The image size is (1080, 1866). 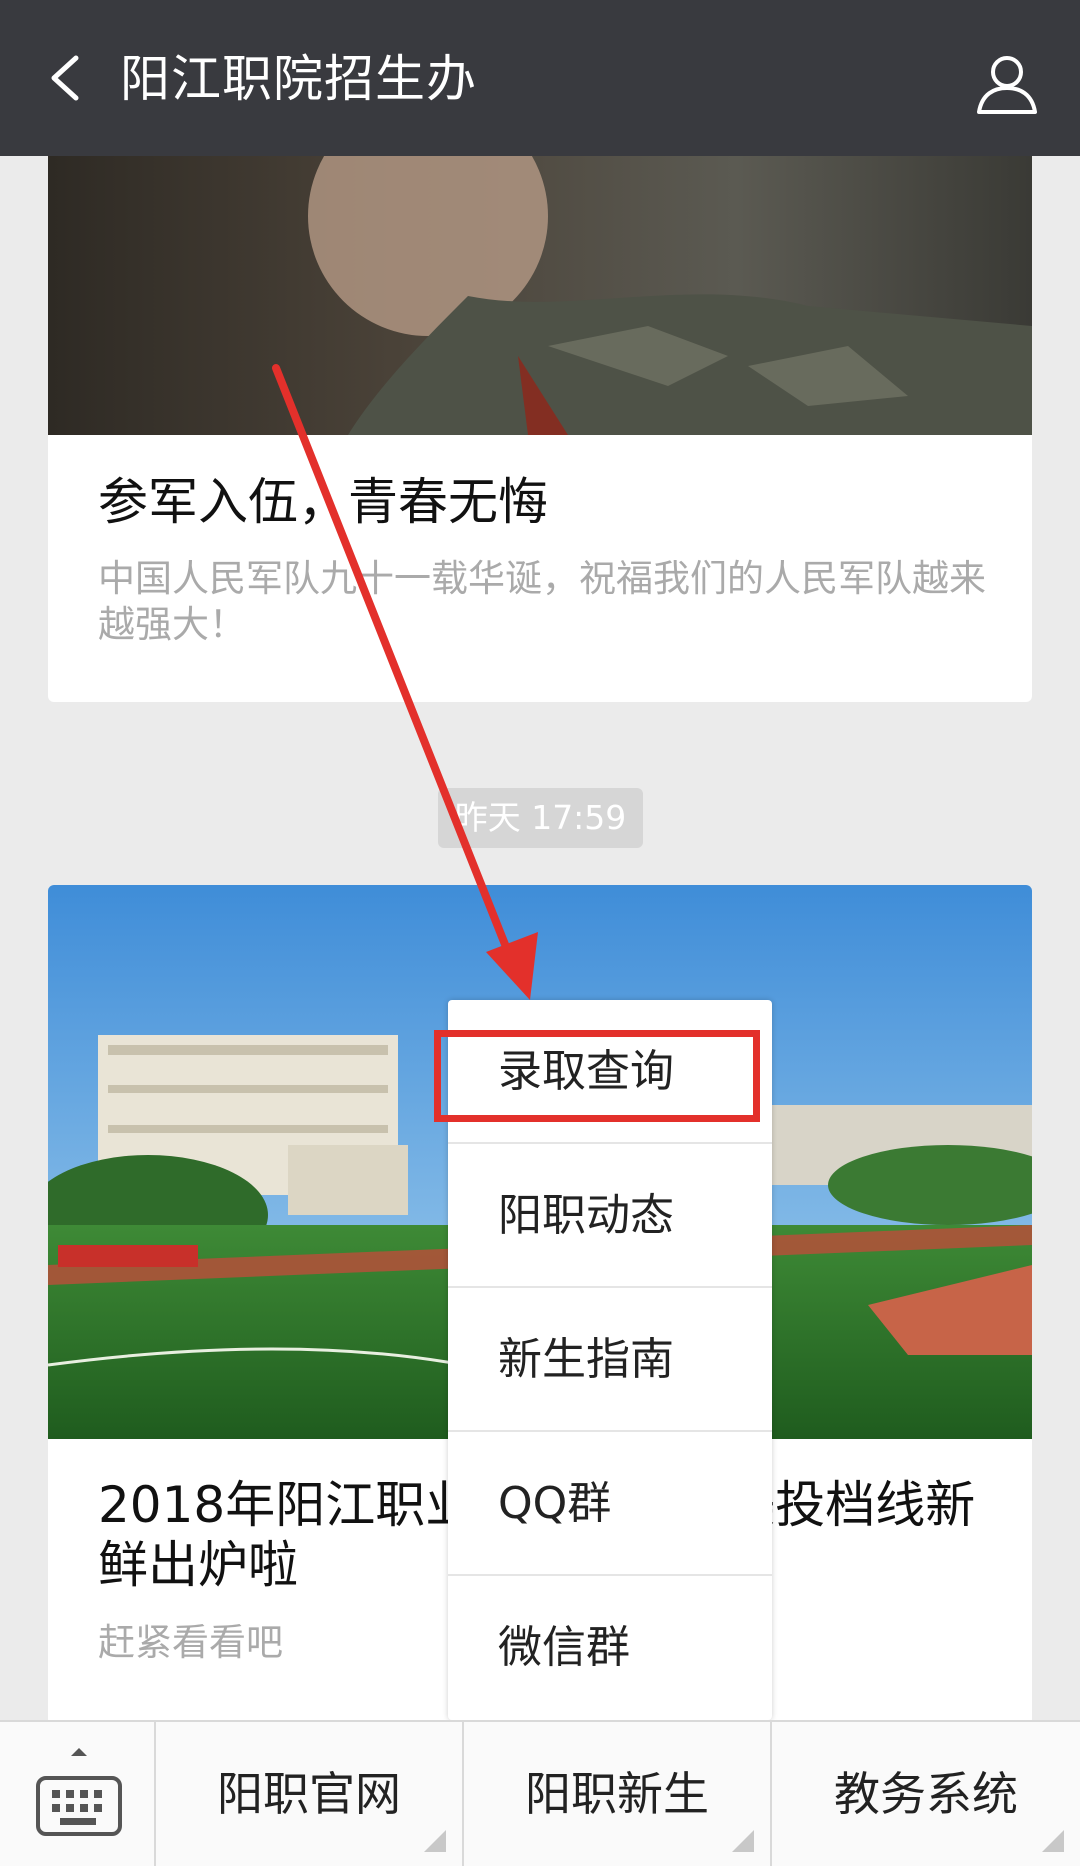 What do you see at coordinates (586, 1215) in the screenshot?
I see `menu-item-label: 阳职动态` at bounding box center [586, 1215].